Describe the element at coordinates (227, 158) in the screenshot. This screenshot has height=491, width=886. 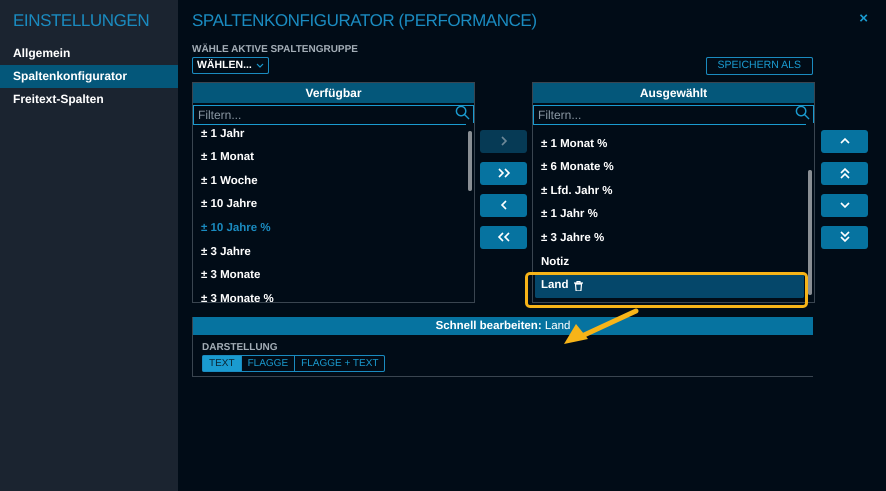
I see `list-item: ± 1 Monat` at that location.